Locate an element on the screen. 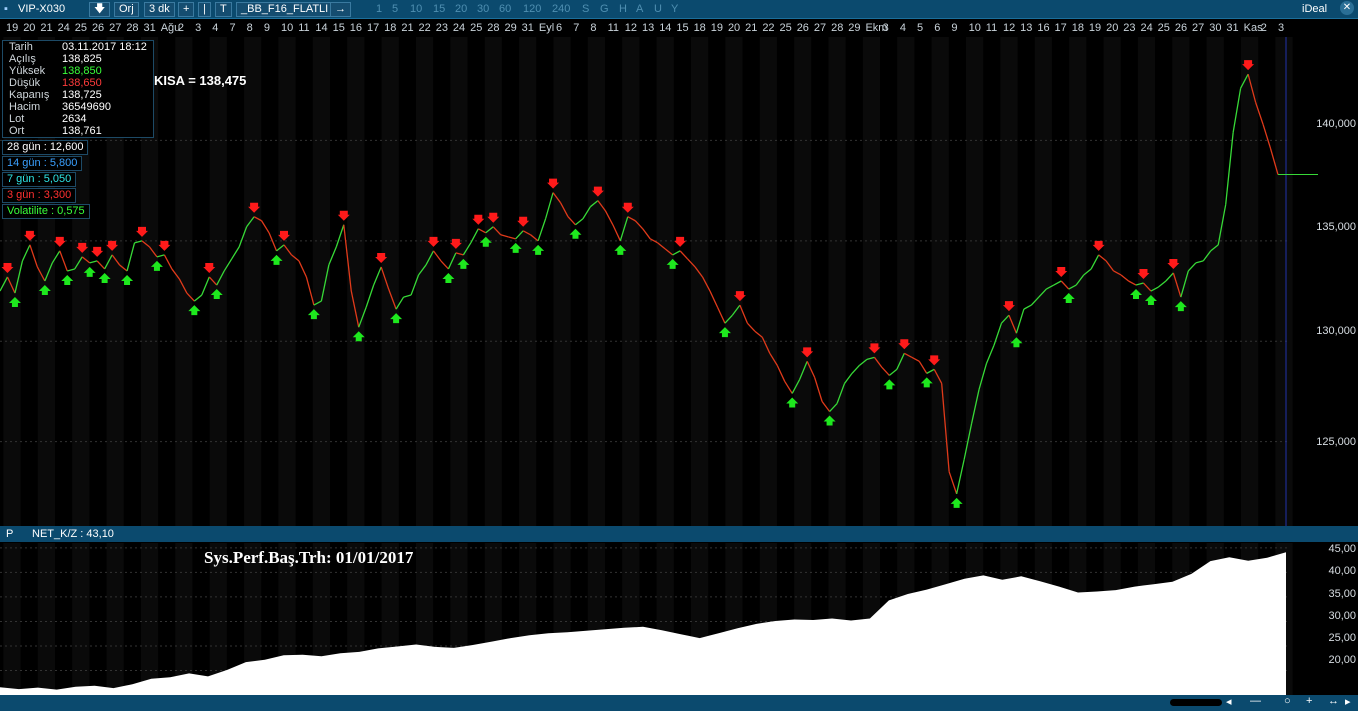 The height and width of the screenshot is (711, 1358). date-tick: 24 is located at coordinates (63, 28).